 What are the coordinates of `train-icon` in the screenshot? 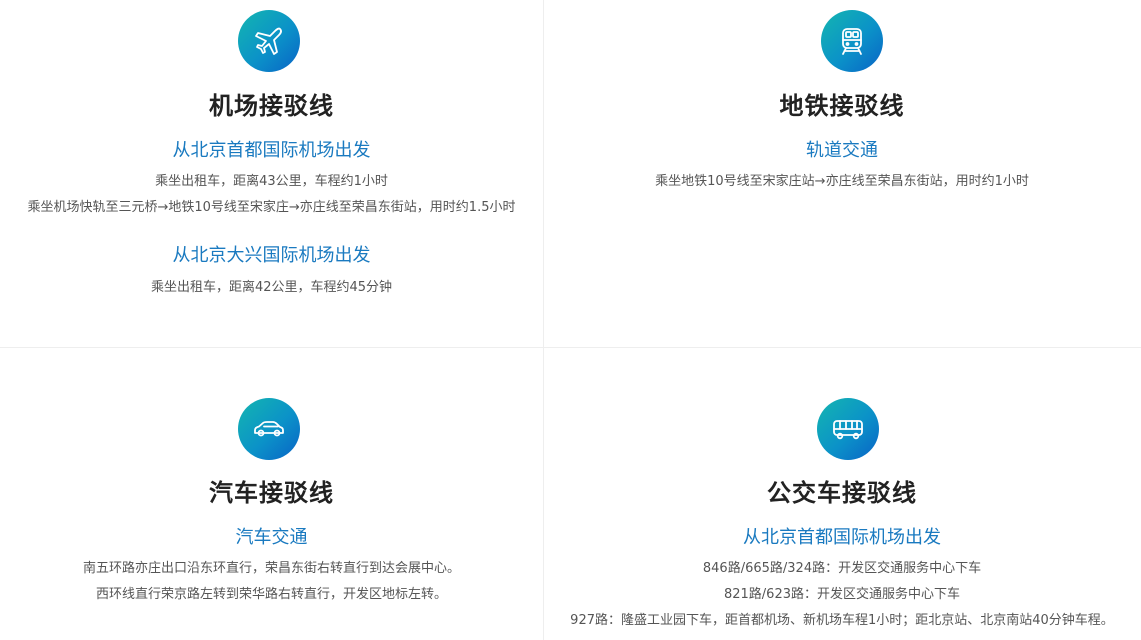 It's located at (852, 41).